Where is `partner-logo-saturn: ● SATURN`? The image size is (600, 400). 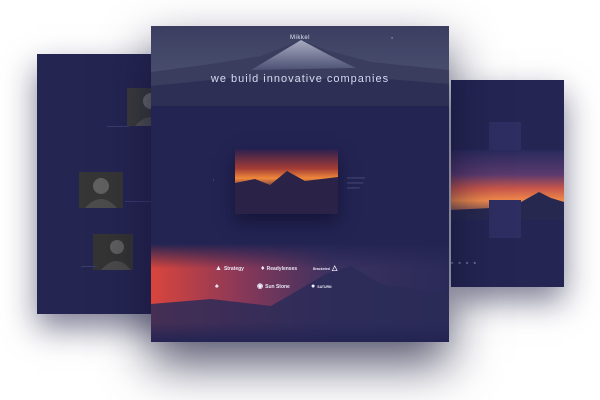
partner-logo-saturn: ● SATURN is located at coordinates (321, 286).